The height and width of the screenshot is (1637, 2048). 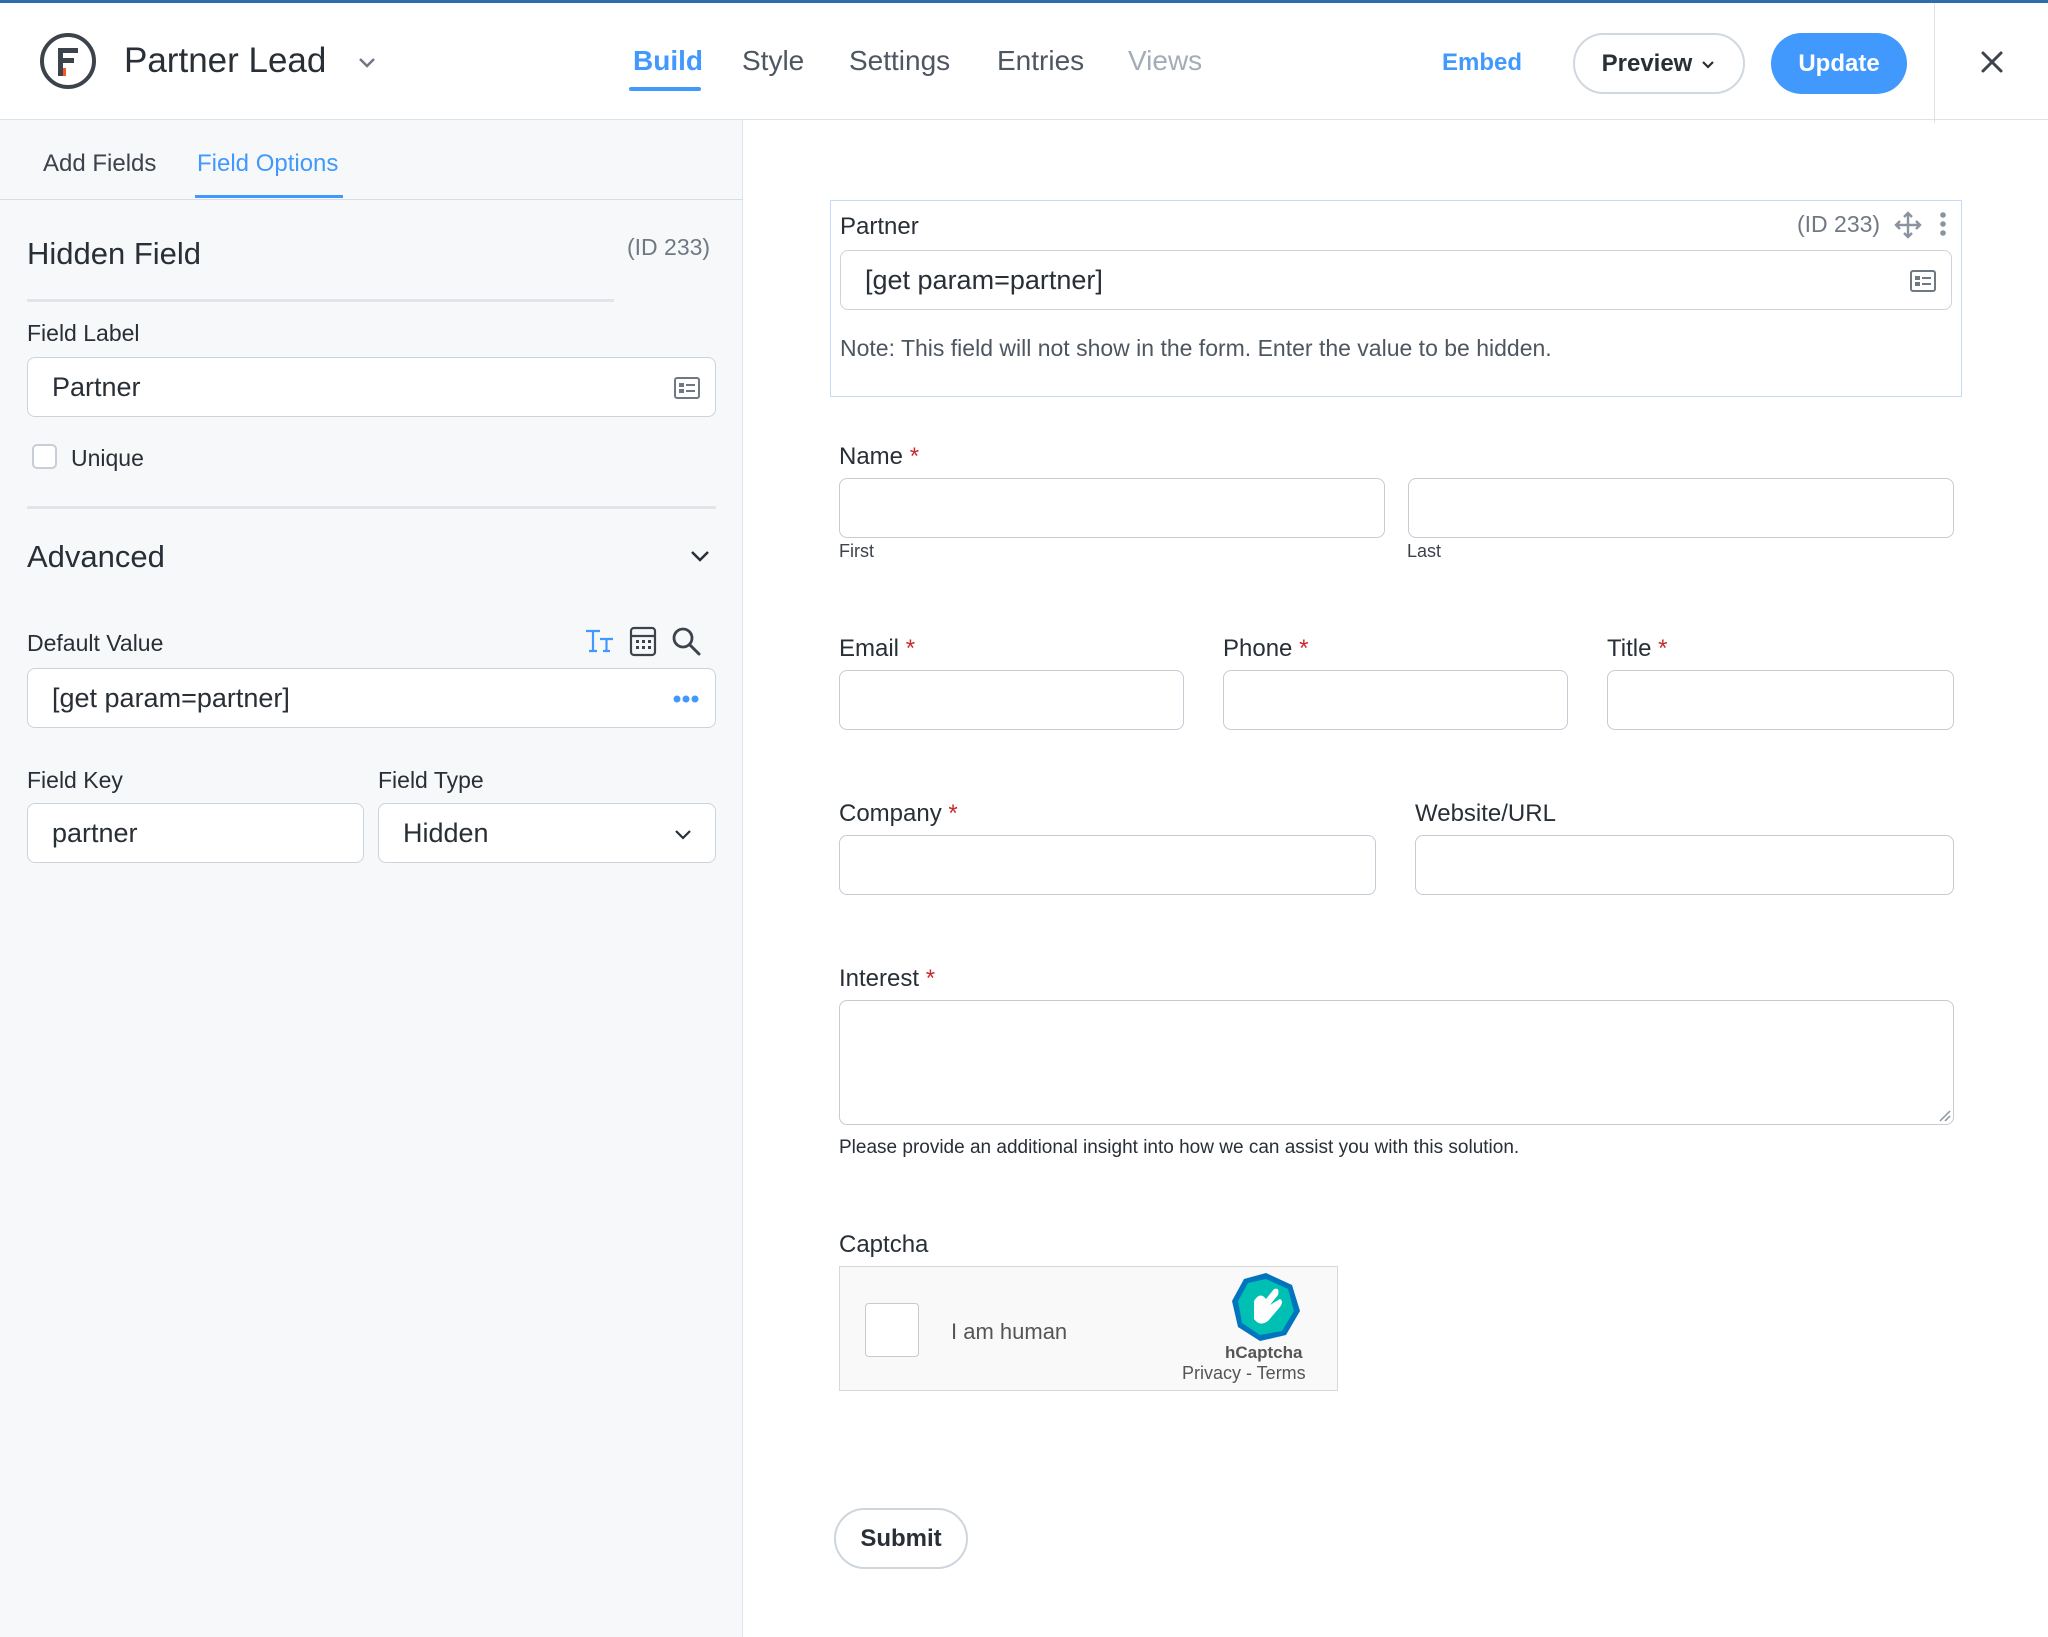 I want to click on field-label-value: Partner, so click(x=96, y=386).